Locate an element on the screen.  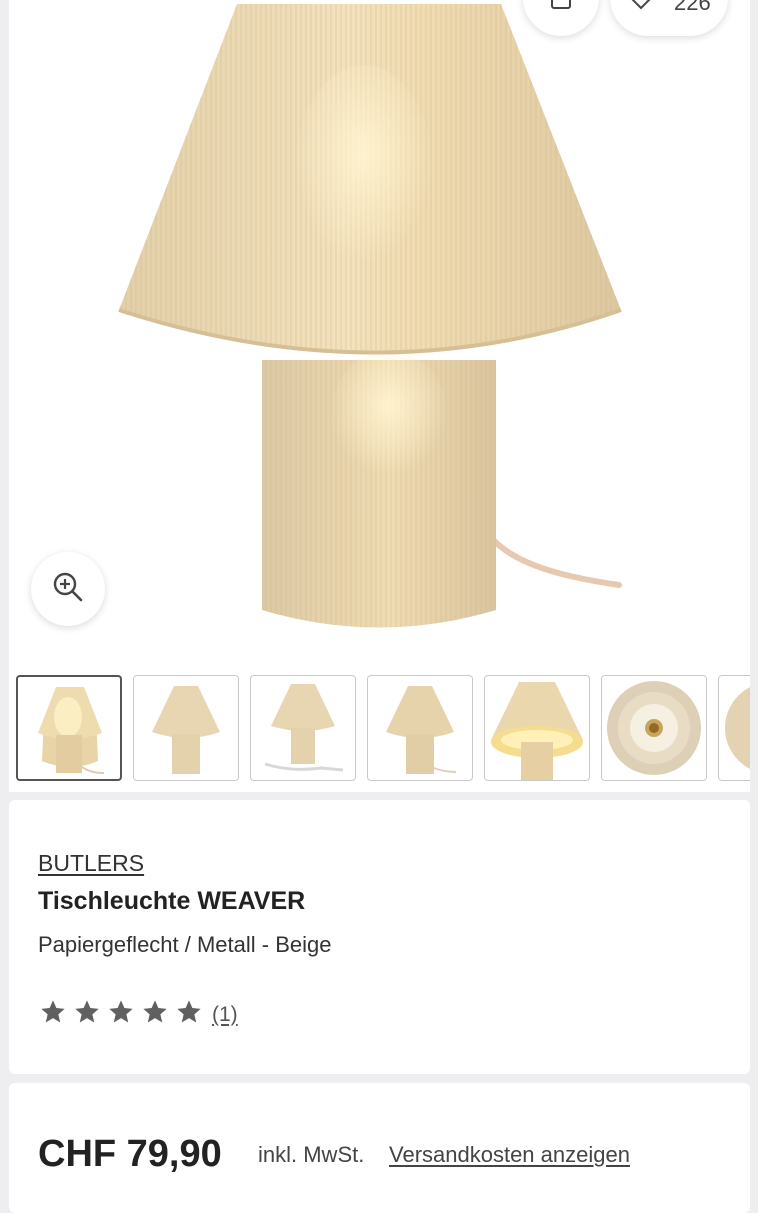
shipping-costs-link: Versandkosten anzeigen is located at coordinates (509, 1155).